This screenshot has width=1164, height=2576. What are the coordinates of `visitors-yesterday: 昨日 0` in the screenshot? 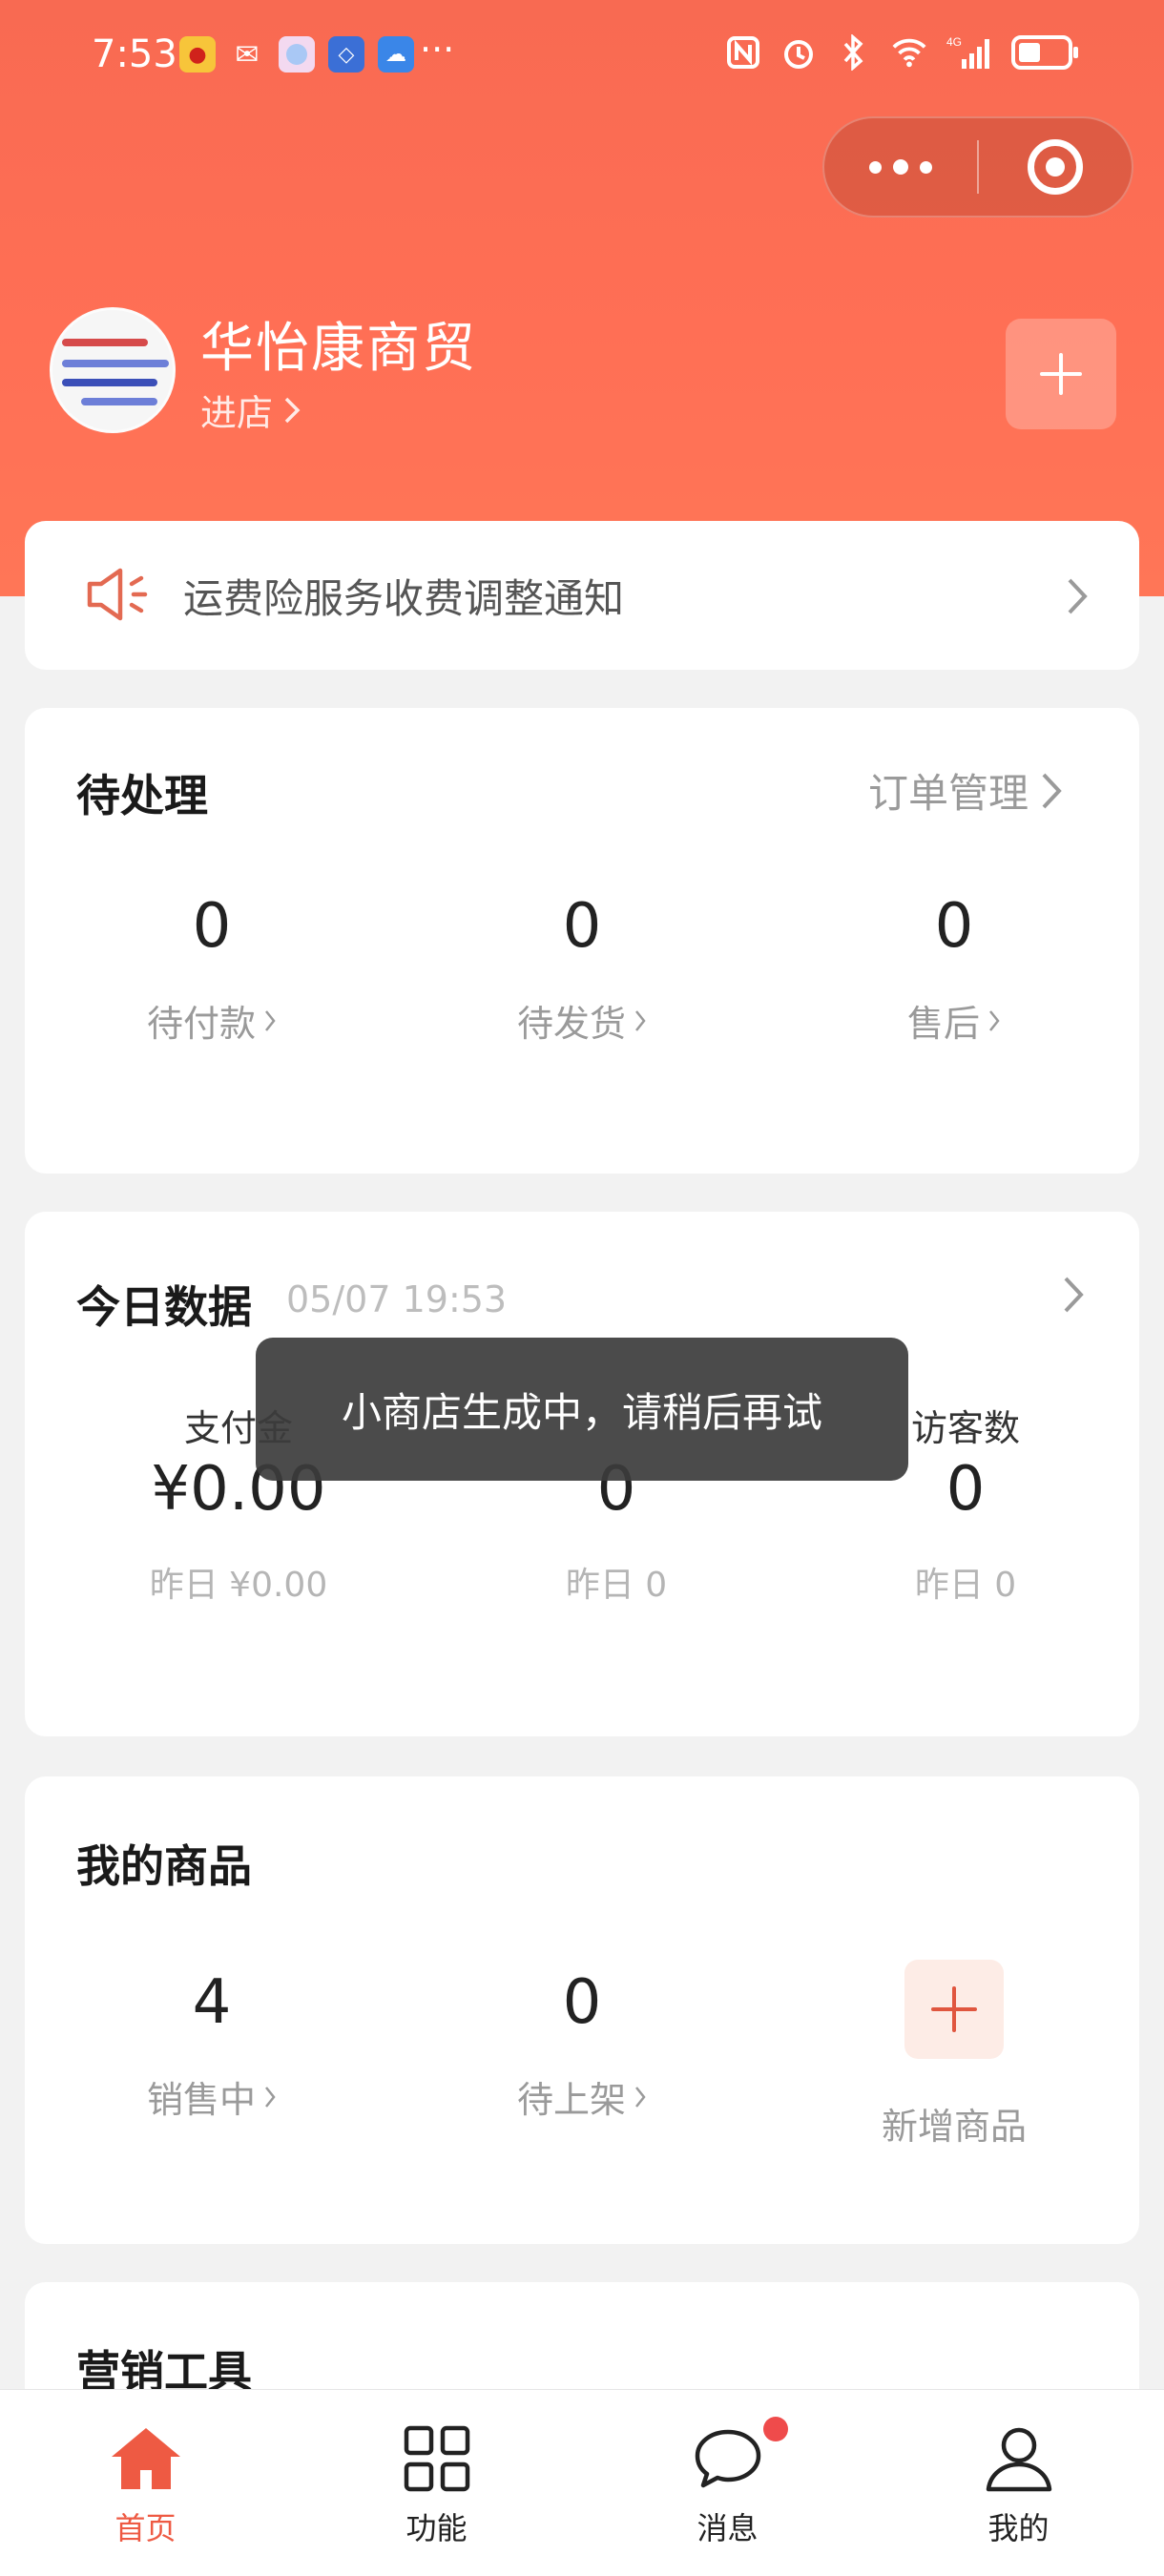 It's located at (965, 1585).